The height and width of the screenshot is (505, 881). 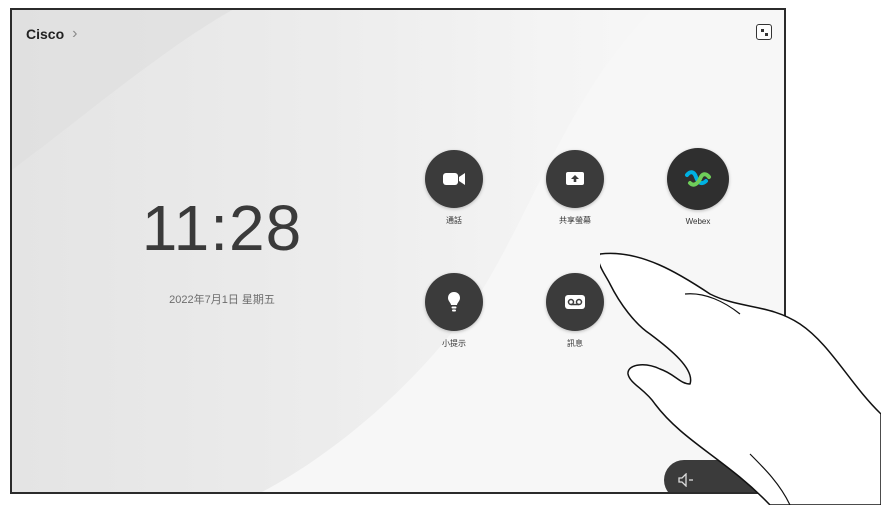 I want to click on chevron-right-icon: ›, so click(x=75, y=33).